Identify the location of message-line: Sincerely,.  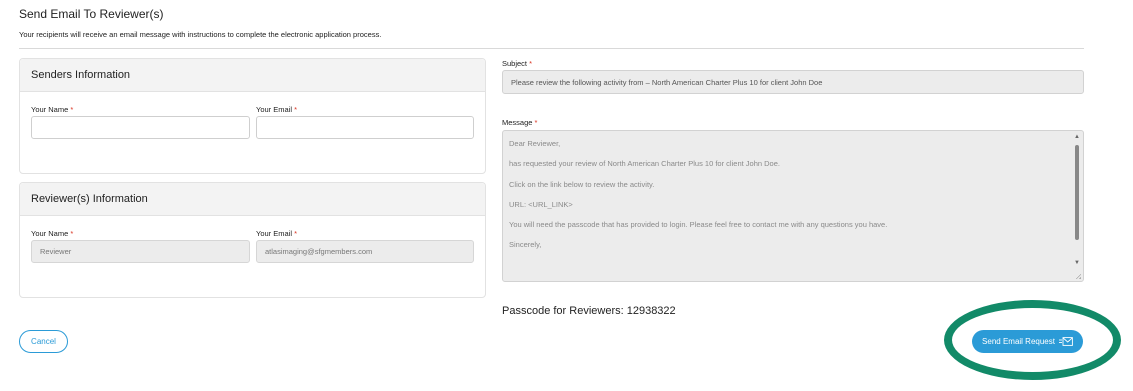
(525, 244).